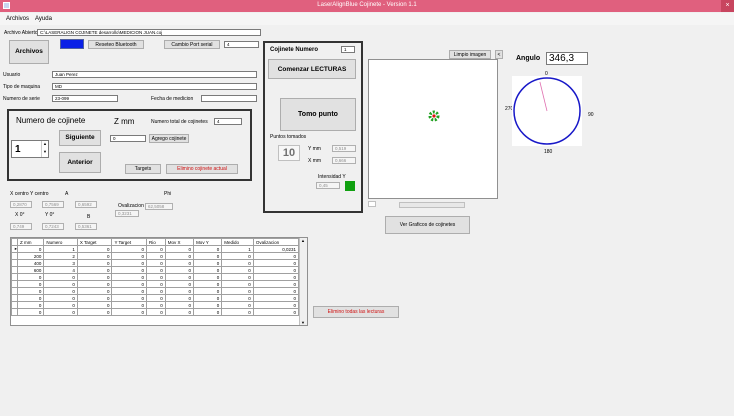 Image resolution: width=734 pixels, height=416 pixels. What do you see at coordinates (356, 312) in the screenshot?
I see `delete-all-readings-button: Elimino todas las lecturas` at bounding box center [356, 312].